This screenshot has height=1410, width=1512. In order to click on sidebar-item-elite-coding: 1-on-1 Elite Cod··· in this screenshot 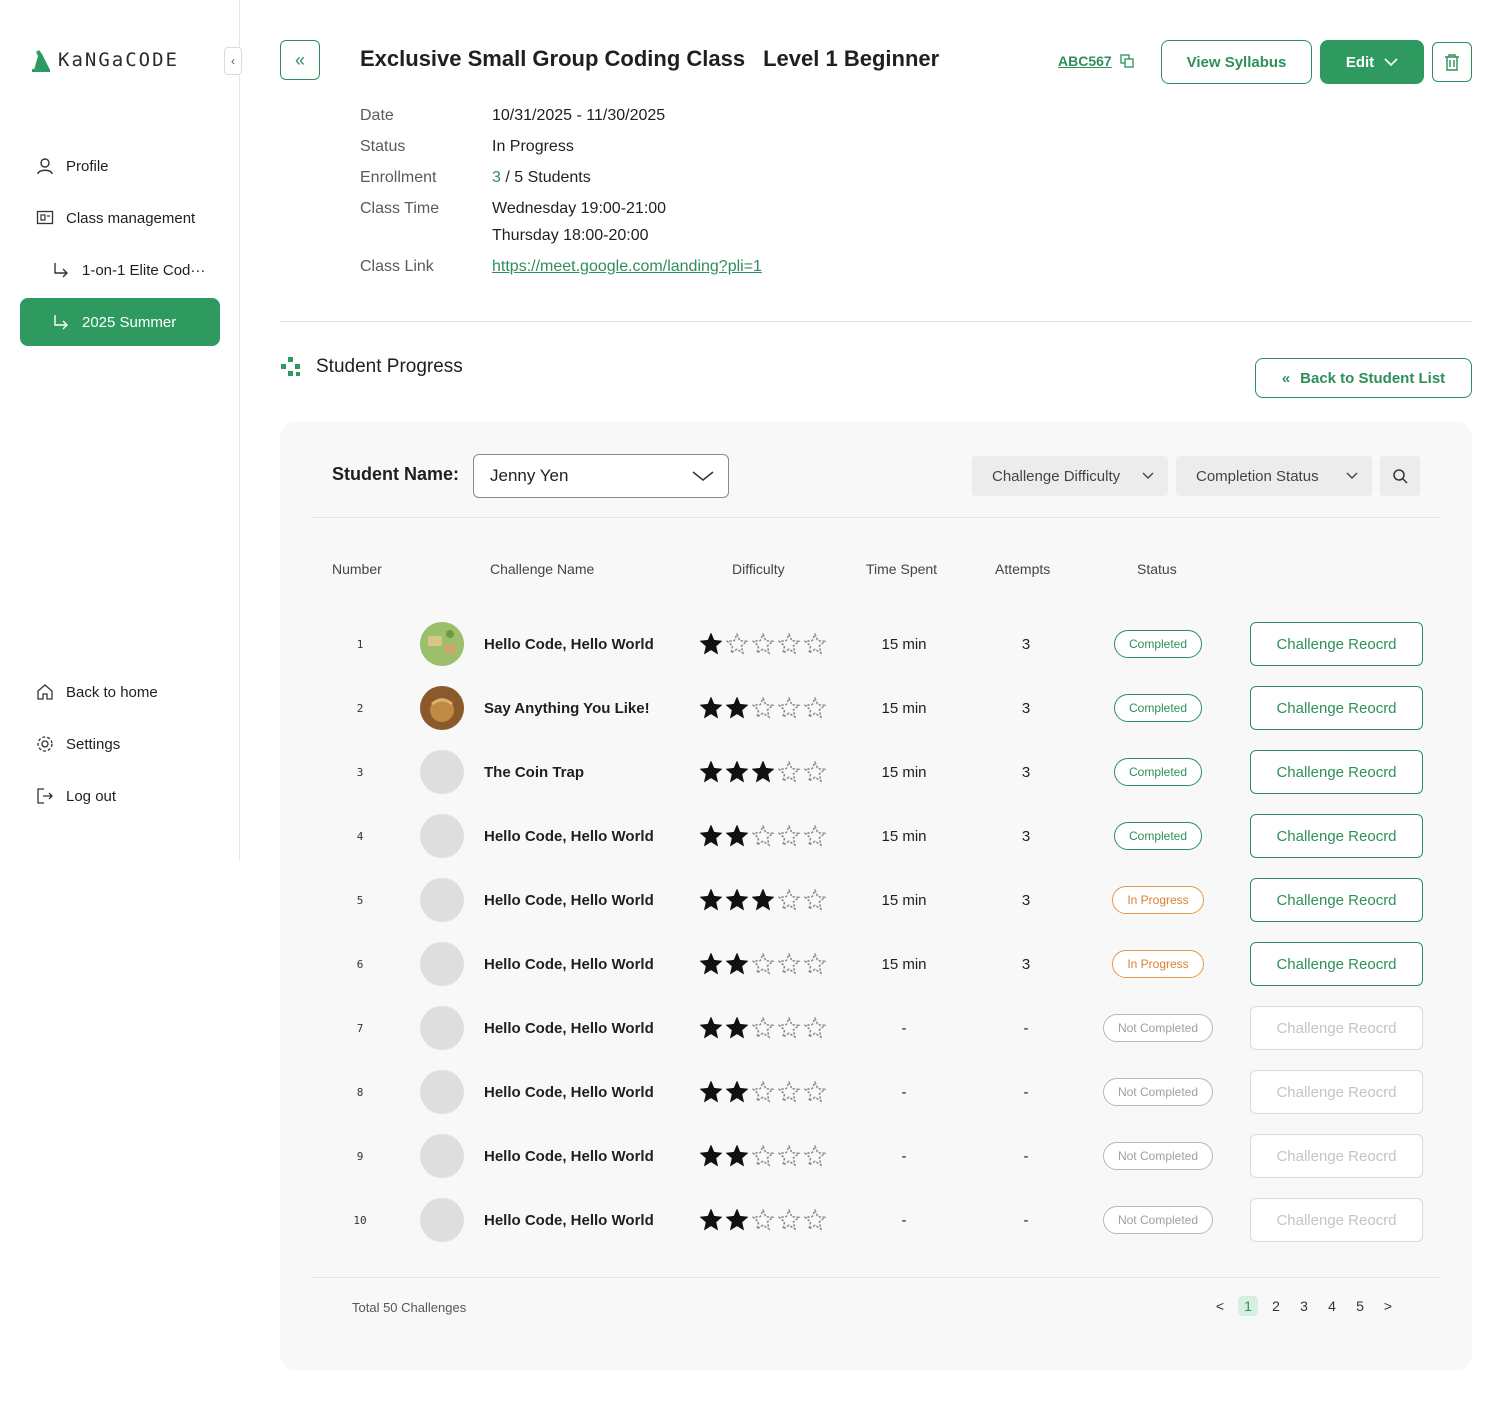, I will do `click(120, 270)`.